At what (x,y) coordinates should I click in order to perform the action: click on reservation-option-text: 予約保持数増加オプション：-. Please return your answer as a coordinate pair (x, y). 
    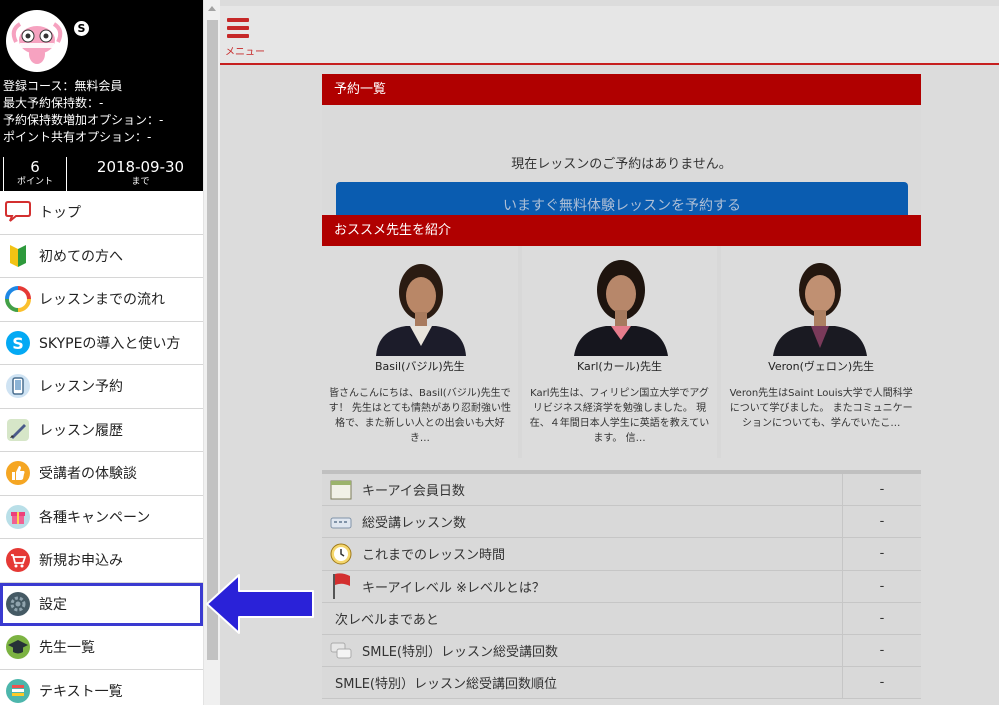
    Looking at the image, I should click on (83, 120).